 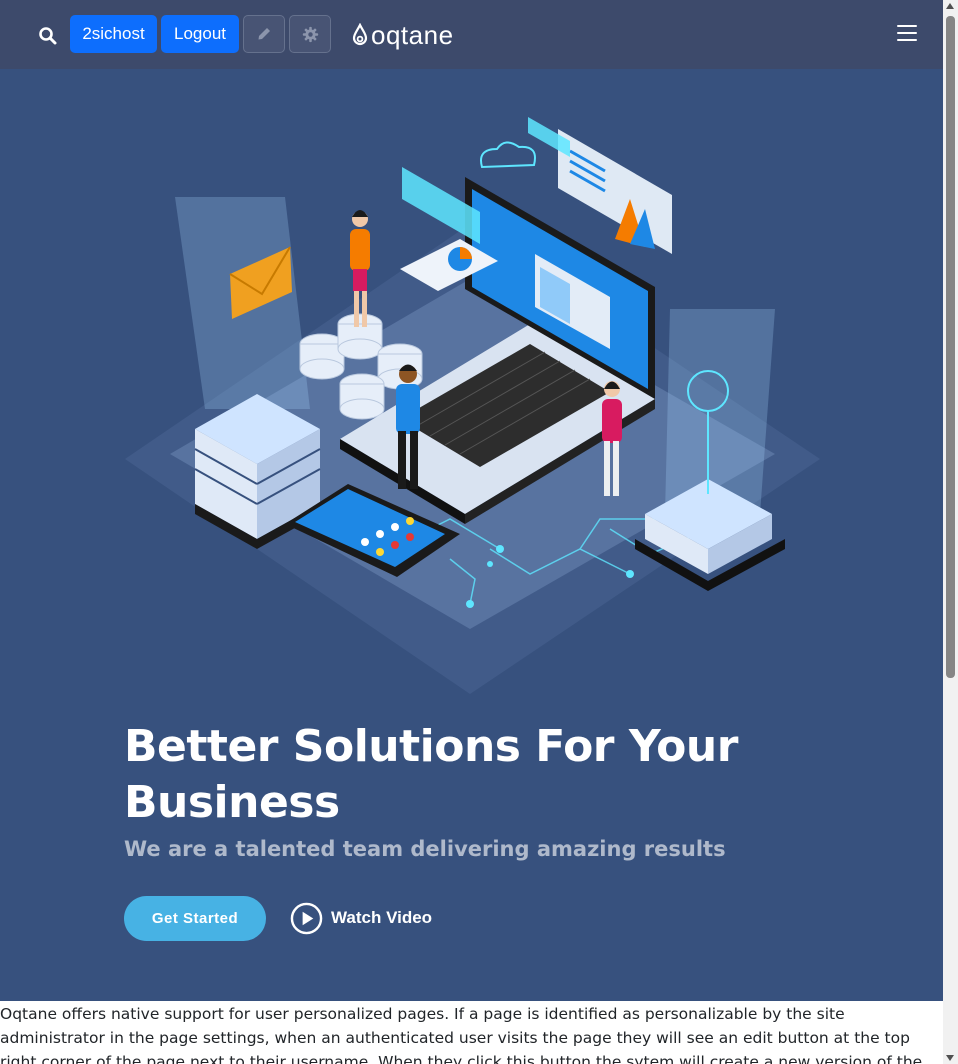 I want to click on scroll-up-arrow-icon, so click(x=950, y=6).